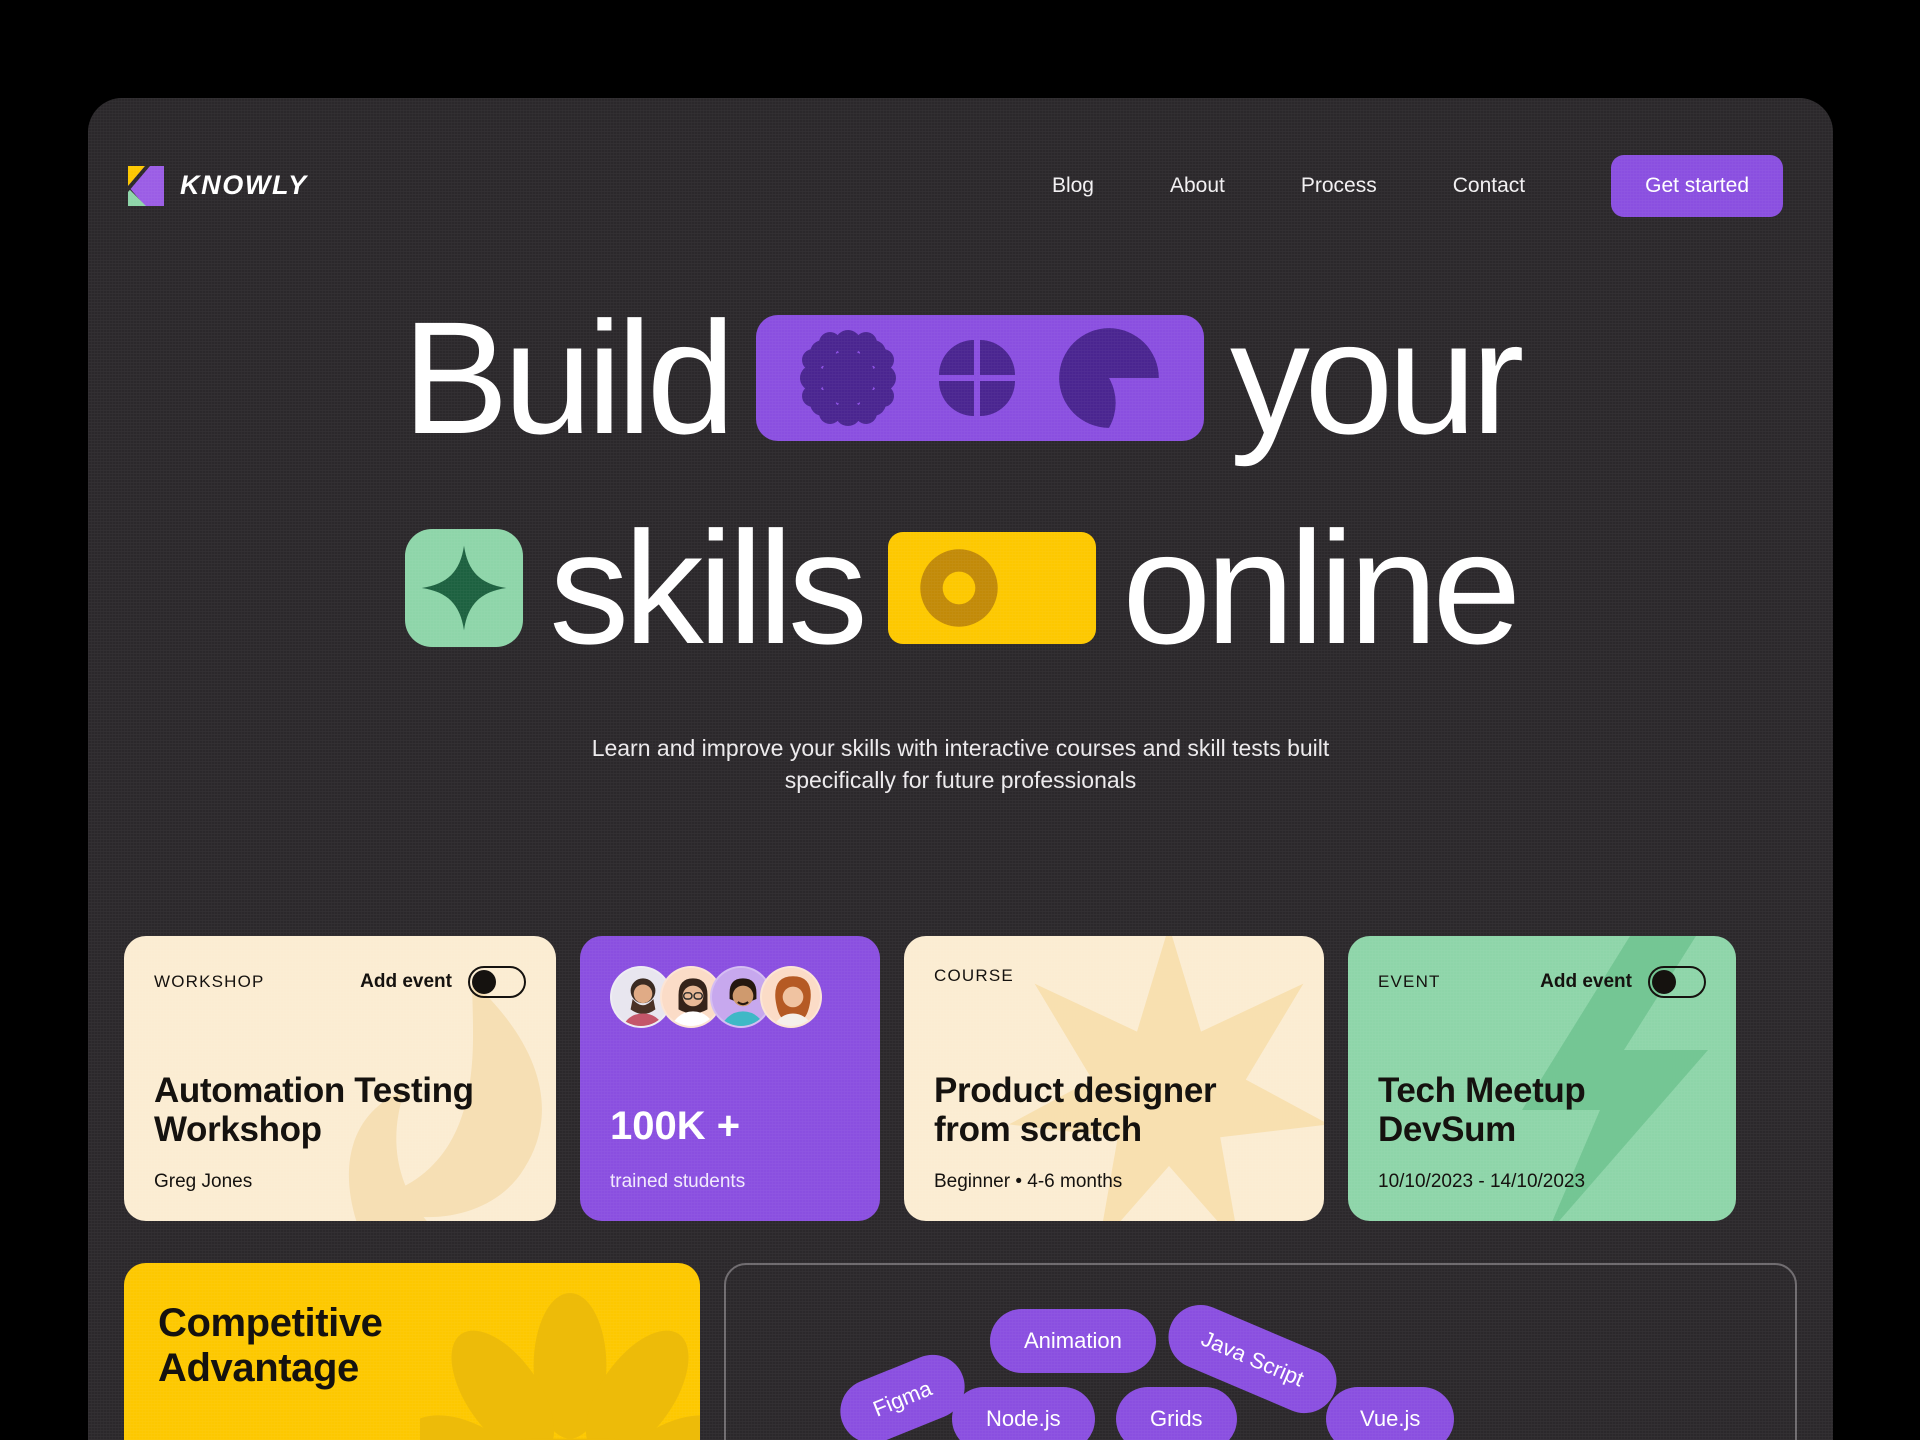 The width and height of the screenshot is (1920, 1440). I want to click on hero-word-online: online, so click(1321, 587).